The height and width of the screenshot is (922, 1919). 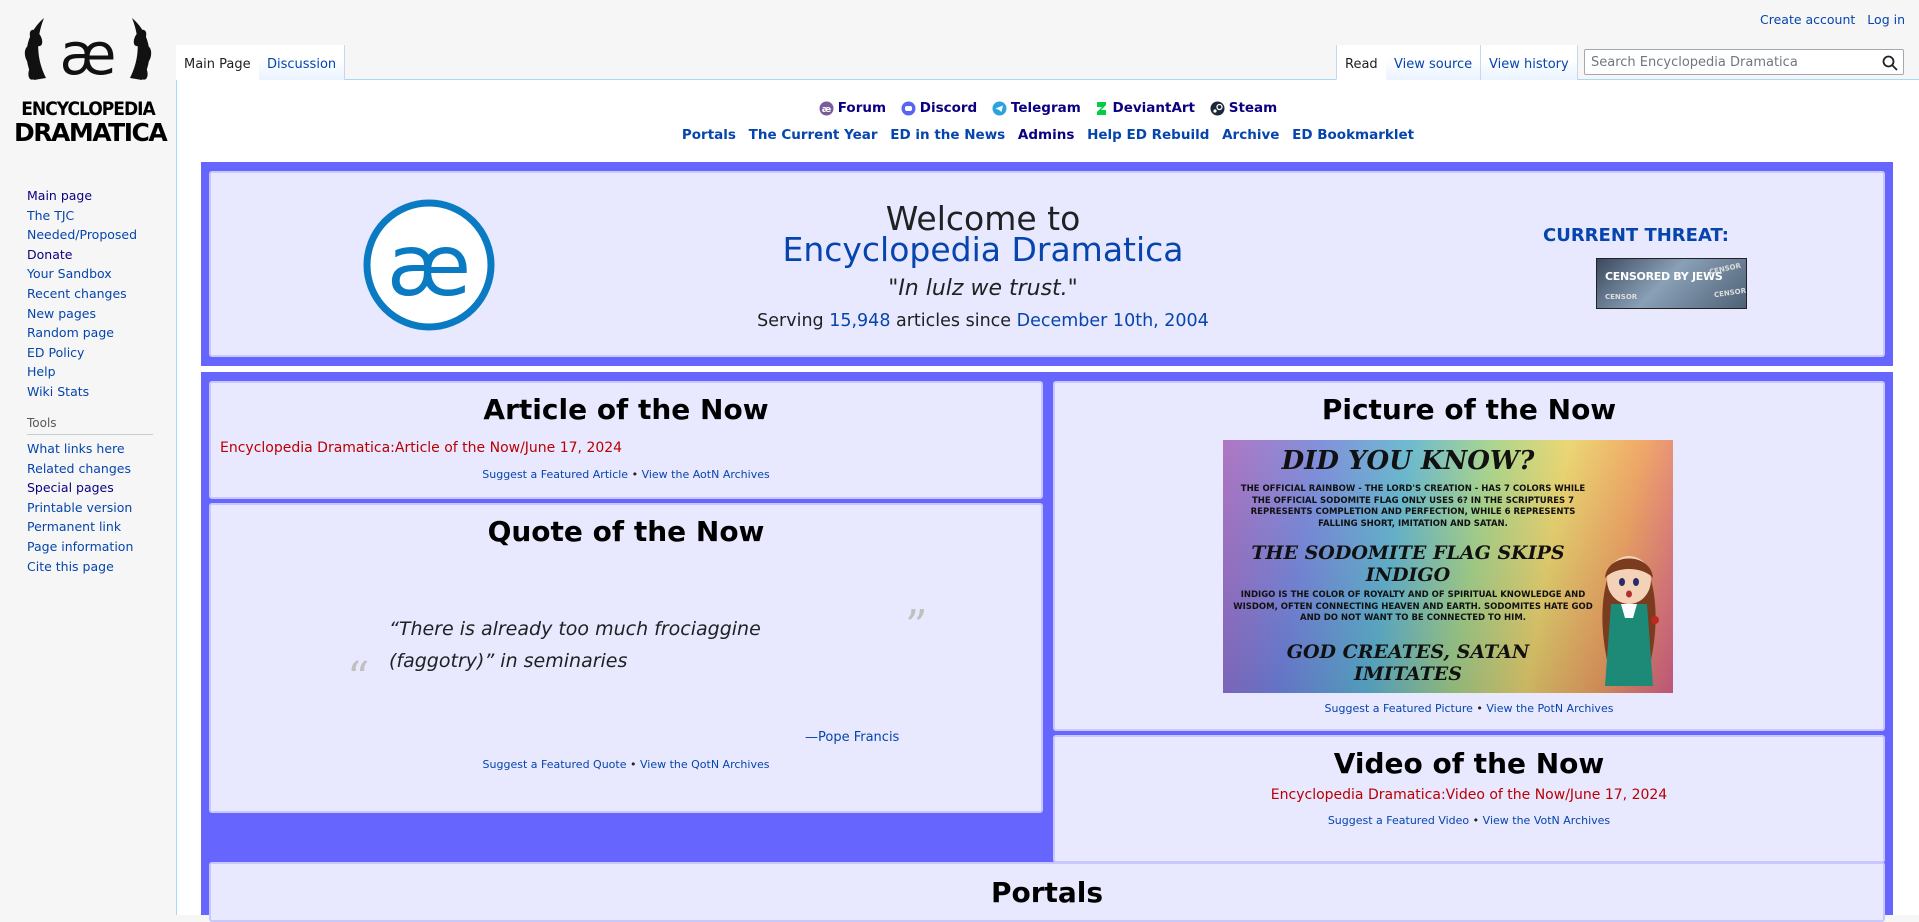 I want to click on current-threat-image: CENSORED BY JEWS CENSOR CENSOR CENSOR, so click(x=1671, y=283).